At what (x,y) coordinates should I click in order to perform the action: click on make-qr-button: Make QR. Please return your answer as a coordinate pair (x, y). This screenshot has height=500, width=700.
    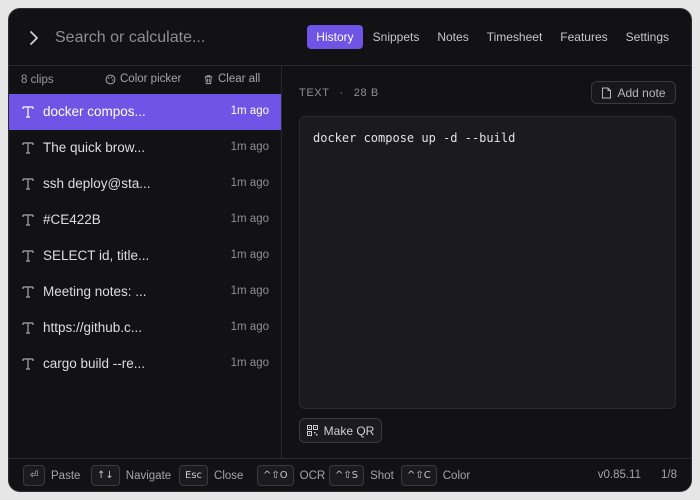
    Looking at the image, I should click on (340, 430).